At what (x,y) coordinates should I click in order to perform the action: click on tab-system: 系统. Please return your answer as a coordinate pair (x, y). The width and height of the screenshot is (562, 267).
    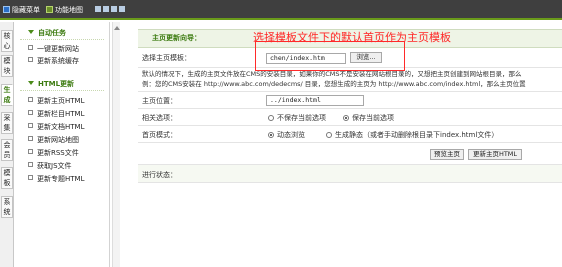
    Looking at the image, I should click on (7, 207).